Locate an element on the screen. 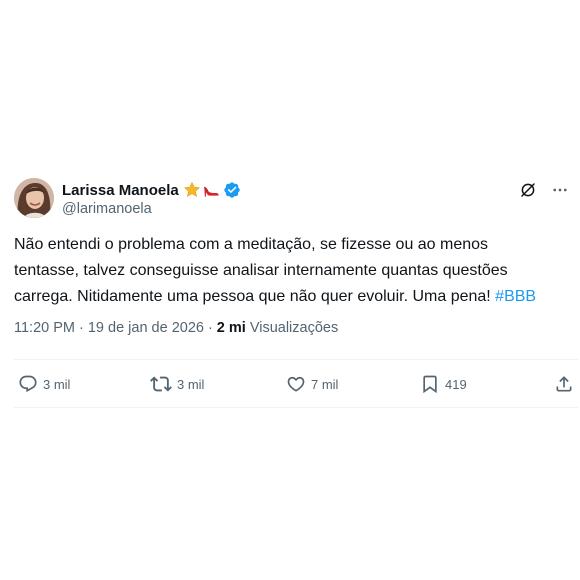 Image resolution: width=580 pixels, height=580 pixels. reply-icon is located at coordinates (28, 384).